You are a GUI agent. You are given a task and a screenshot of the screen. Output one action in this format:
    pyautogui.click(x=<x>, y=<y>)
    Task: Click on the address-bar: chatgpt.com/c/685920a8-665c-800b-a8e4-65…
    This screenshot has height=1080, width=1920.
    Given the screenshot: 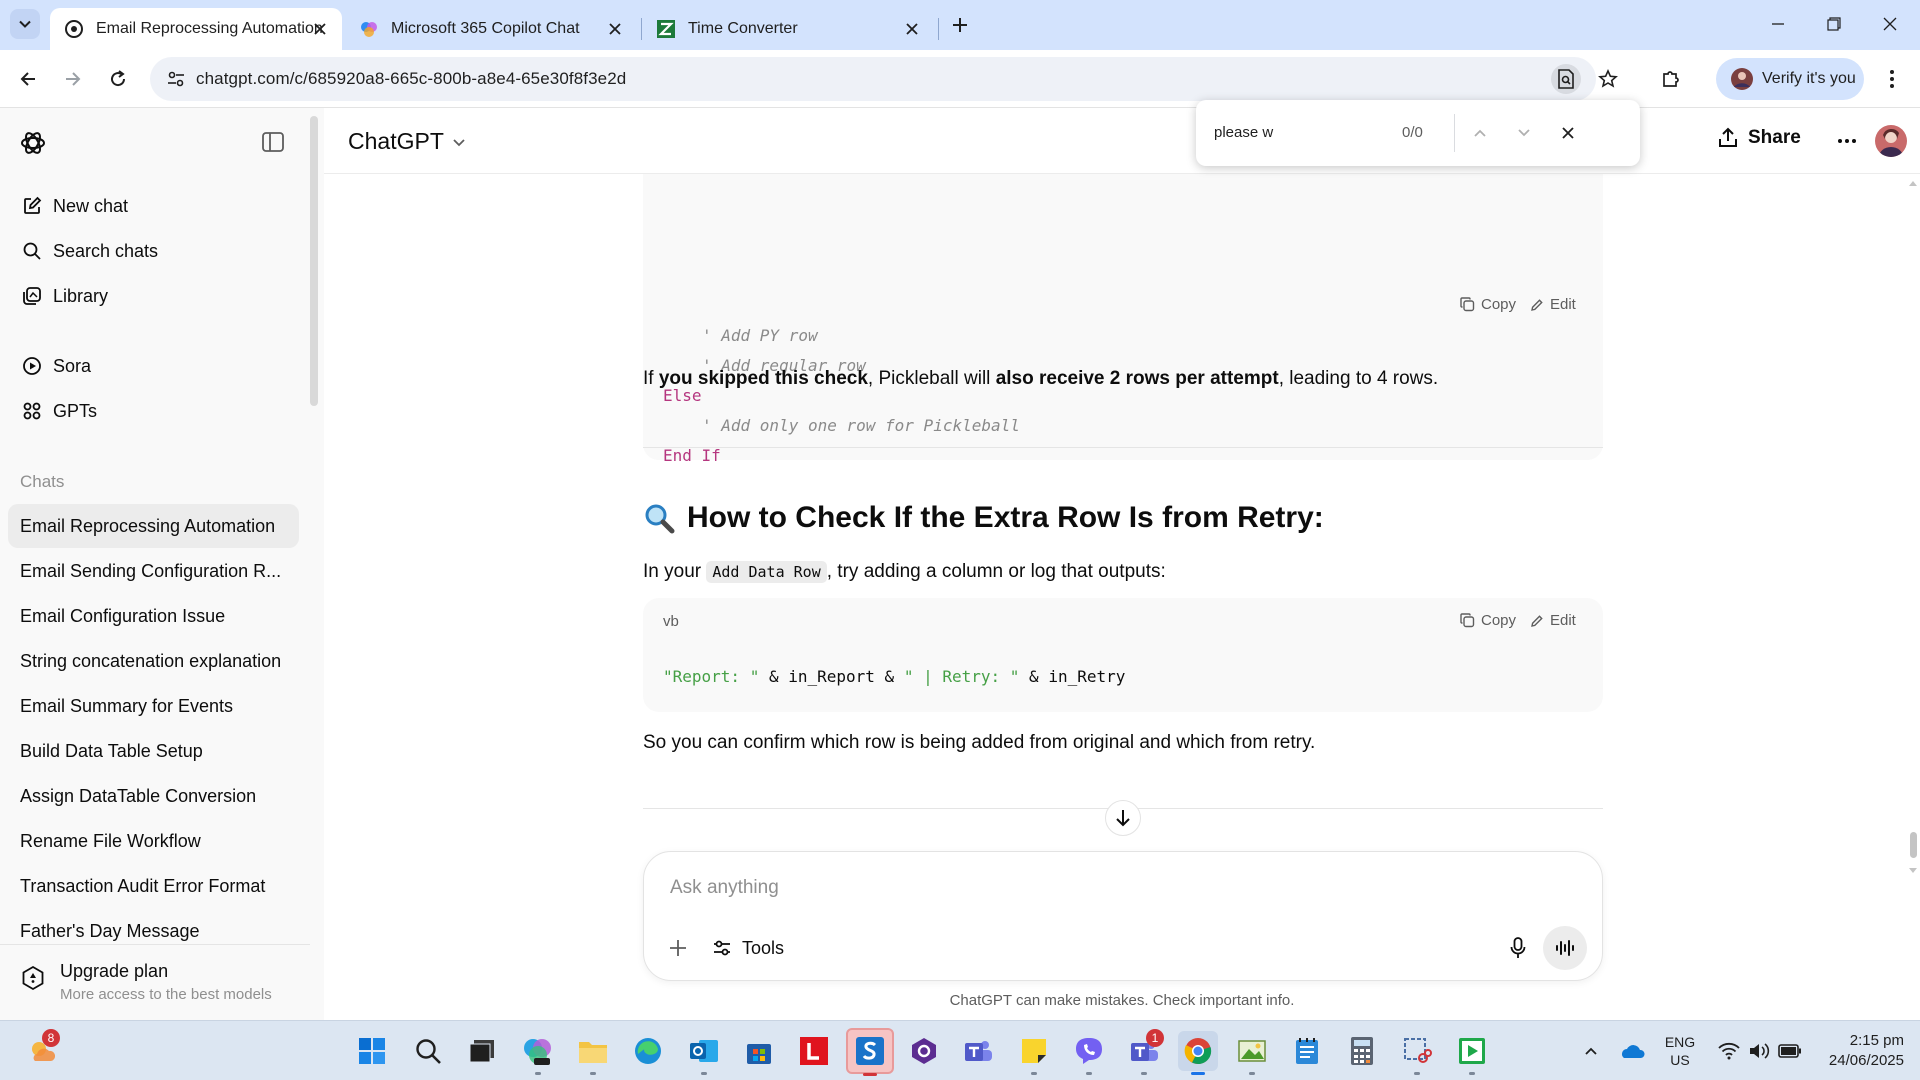 What is the action you would take?
    pyautogui.click(x=884, y=79)
    